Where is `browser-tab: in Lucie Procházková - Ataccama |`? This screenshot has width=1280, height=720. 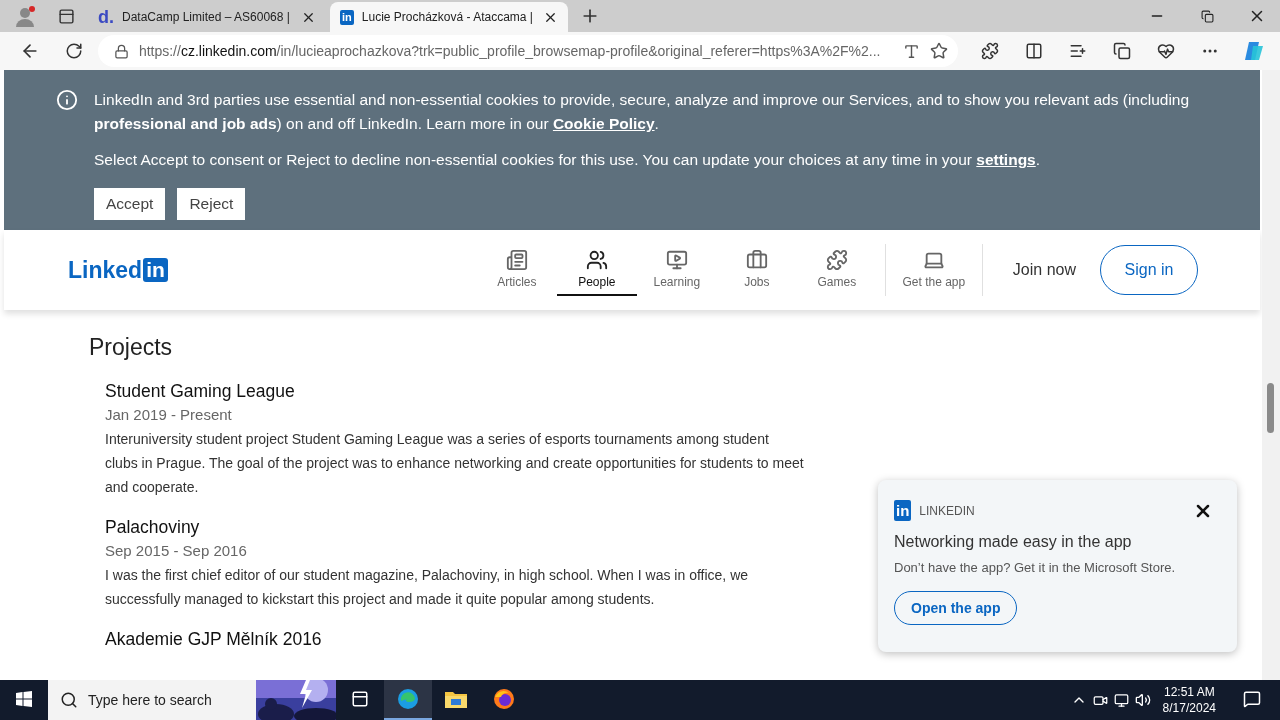 browser-tab: in Lucie Procházková - Ataccama | is located at coordinates (449, 17).